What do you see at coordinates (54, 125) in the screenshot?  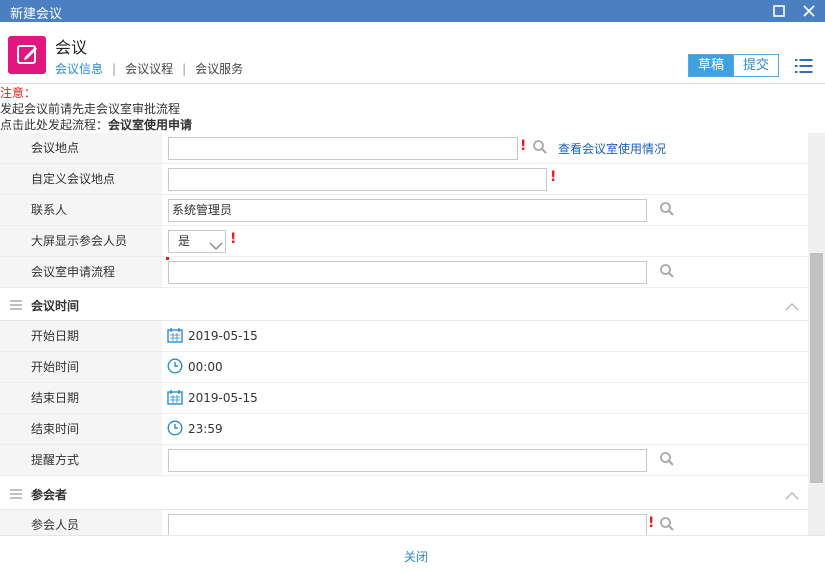 I see `notice-line-2-prefix: 点击此处发起流程：` at bounding box center [54, 125].